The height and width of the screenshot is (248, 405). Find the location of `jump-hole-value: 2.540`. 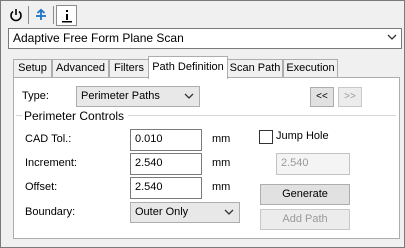

jump-hole-value: 2.540 is located at coordinates (295, 163).